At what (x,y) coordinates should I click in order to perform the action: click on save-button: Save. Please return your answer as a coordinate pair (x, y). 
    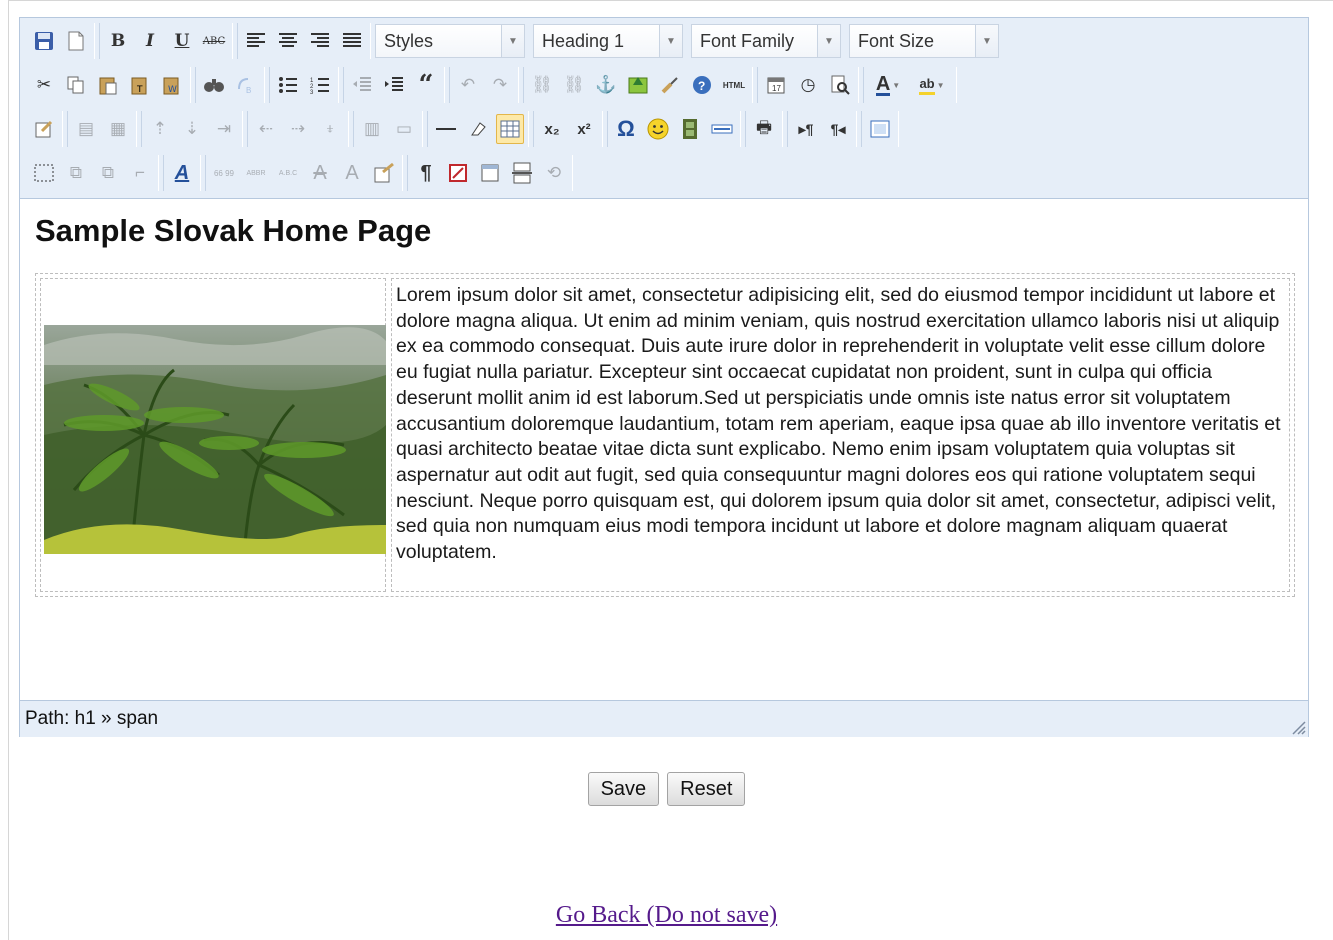
    Looking at the image, I should click on (623, 789).